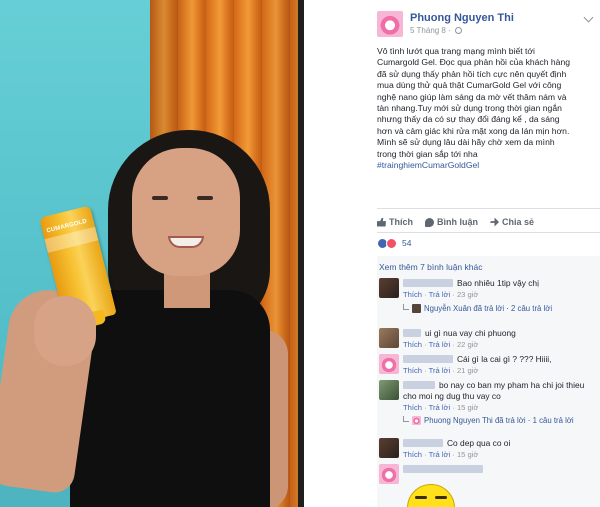 The image size is (600, 507). Describe the element at coordinates (488, 222) in the screenshot. I see `post-actions: Thích Bình luận Chia sẻ` at that location.